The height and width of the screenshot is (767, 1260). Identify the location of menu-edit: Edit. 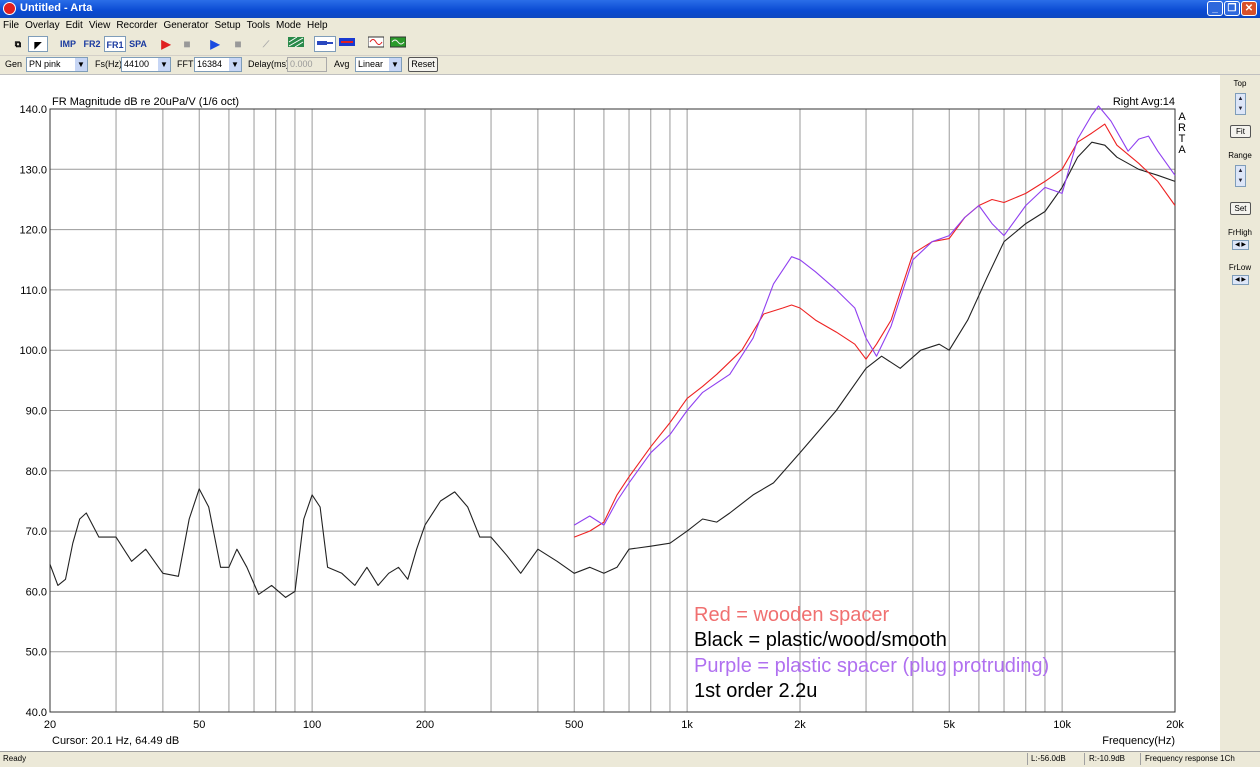
(74, 25).